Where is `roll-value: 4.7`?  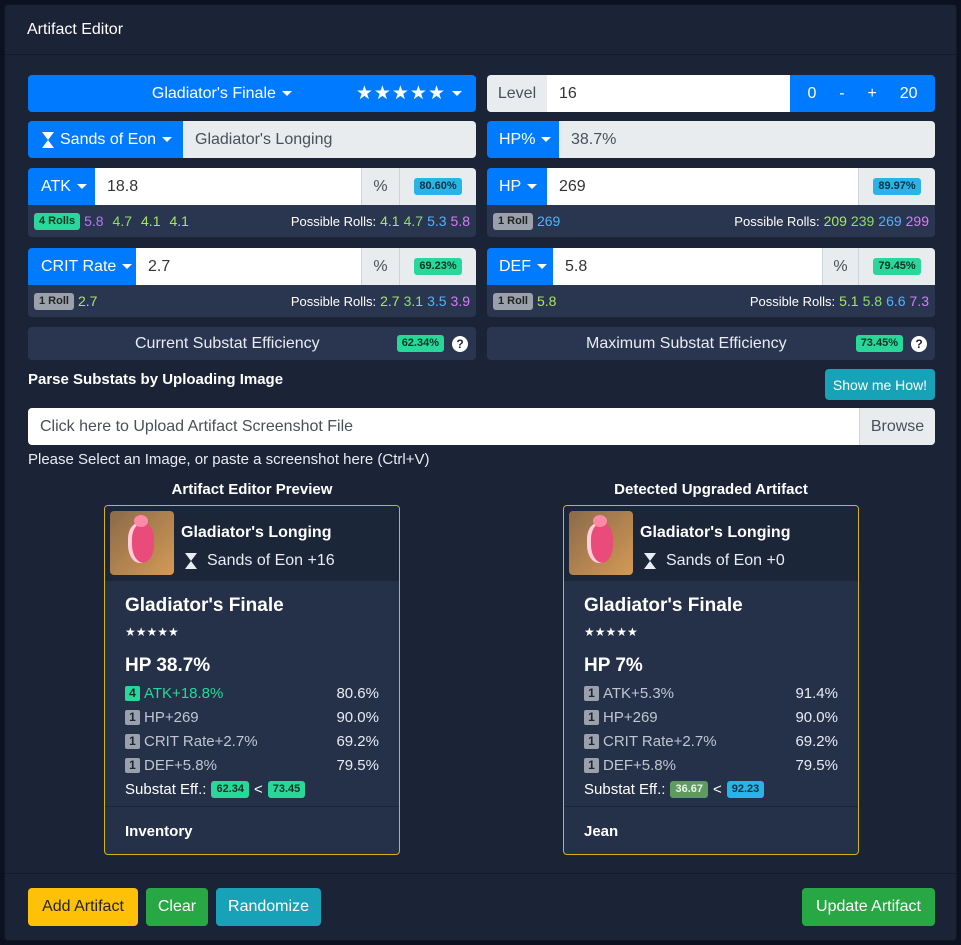 roll-value: 4.7 is located at coordinates (122, 221).